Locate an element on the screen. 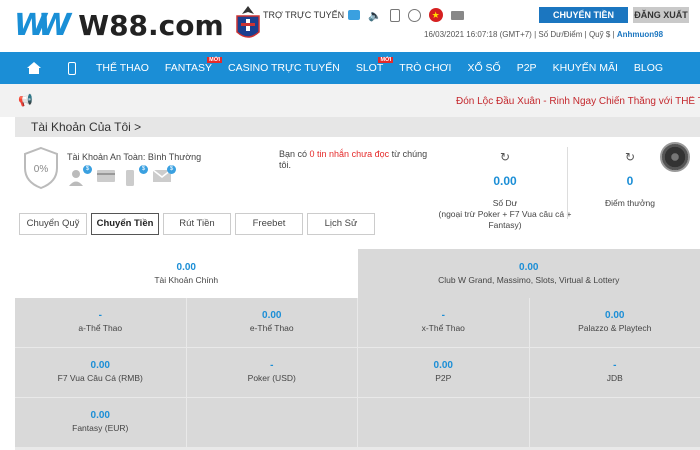 The image size is (700, 450). wallet-label: P2P is located at coordinates (443, 378).